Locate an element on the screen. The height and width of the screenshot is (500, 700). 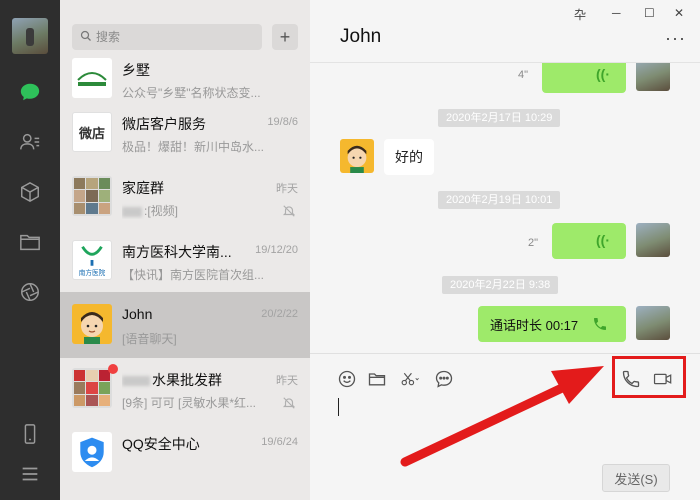
maximize-icon: ☐ is located at coordinates (649, 13).